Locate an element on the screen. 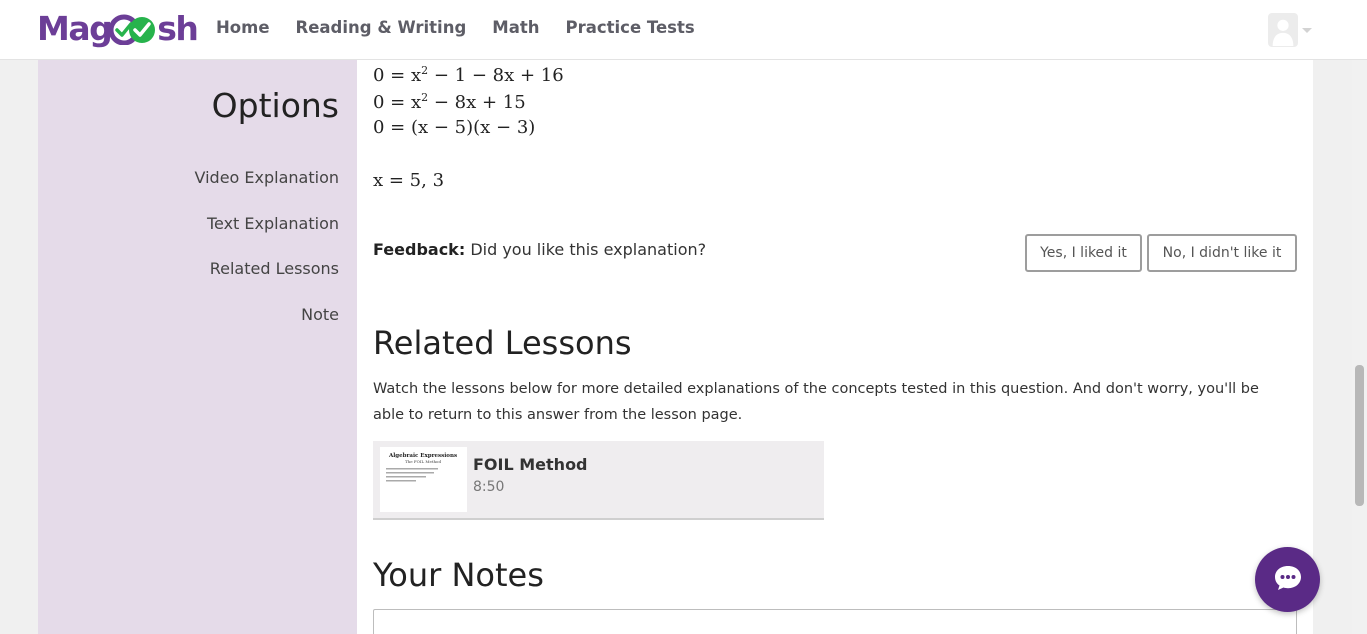  feedback-yes-button: Yes, I liked it is located at coordinates (1083, 253).